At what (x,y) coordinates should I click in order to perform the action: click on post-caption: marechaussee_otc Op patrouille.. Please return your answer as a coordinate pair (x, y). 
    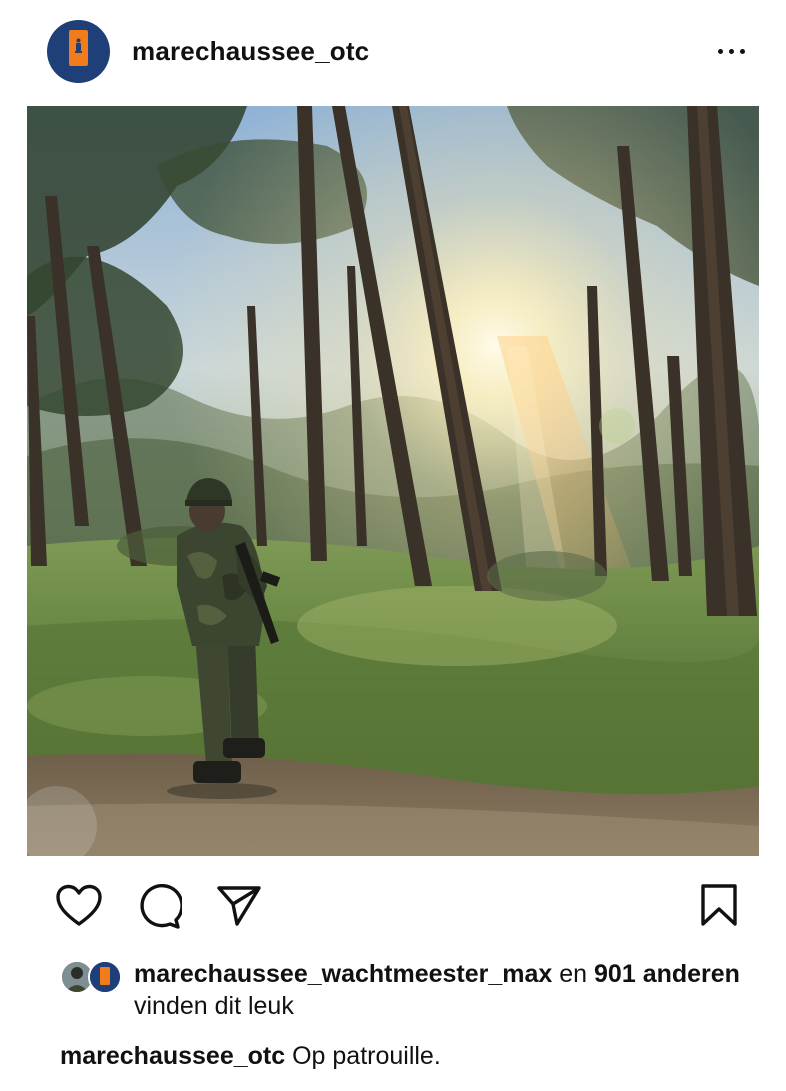
    Looking at the image, I should click on (250, 1056).